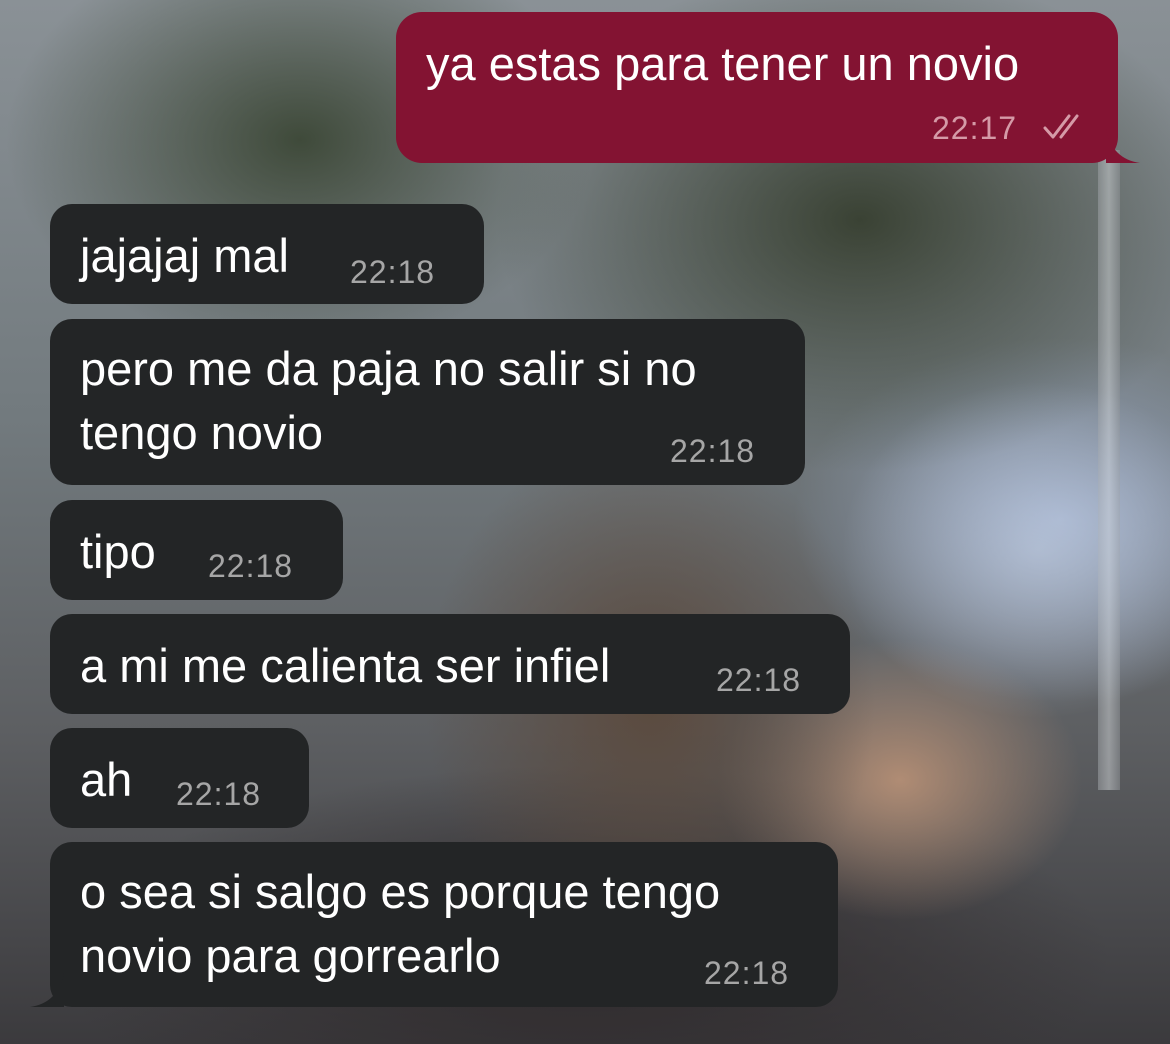 The image size is (1170, 1044). Describe the element at coordinates (106, 779) in the screenshot. I see `message-text: ah` at that location.